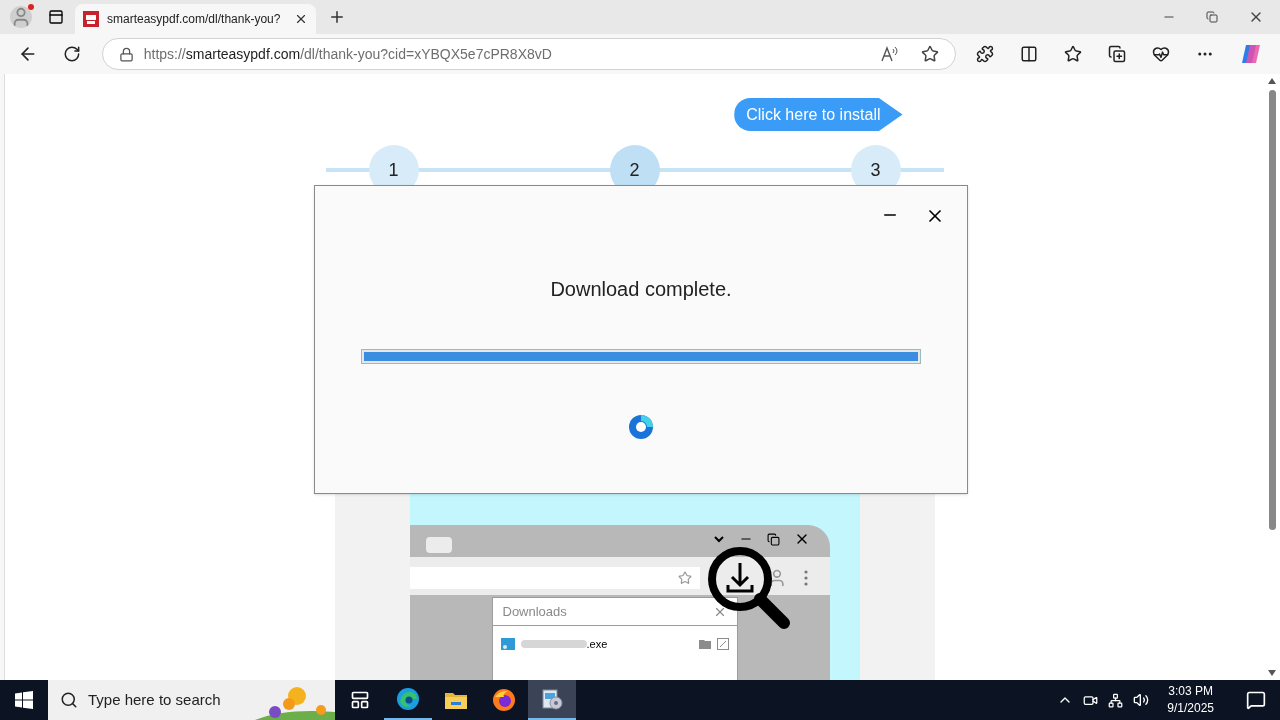 The height and width of the screenshot is (720, 1280). I want to click on clock-date: 9/1/2025, so click(1190, 708).